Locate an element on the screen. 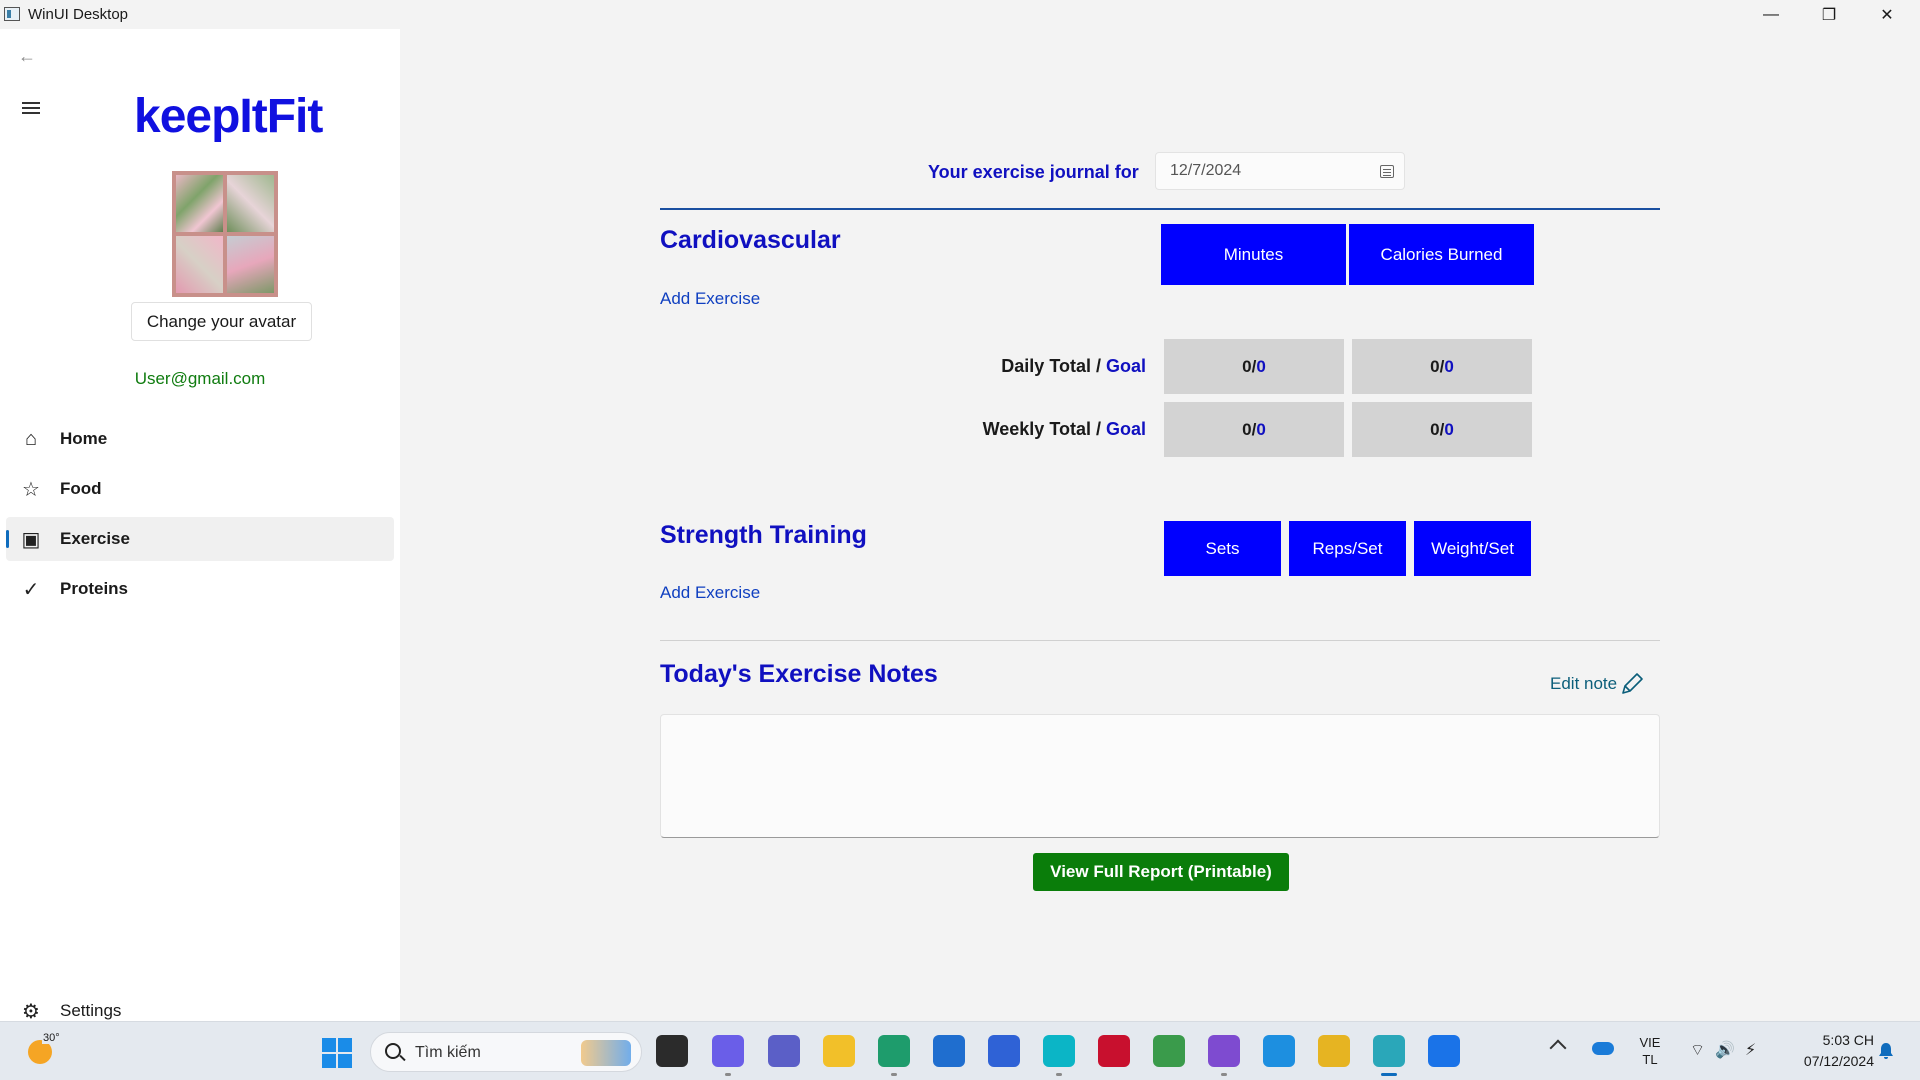 The width and height of the screenshot is (1920, 1080). chrome-icon is located at coordinates (1169, 1051).